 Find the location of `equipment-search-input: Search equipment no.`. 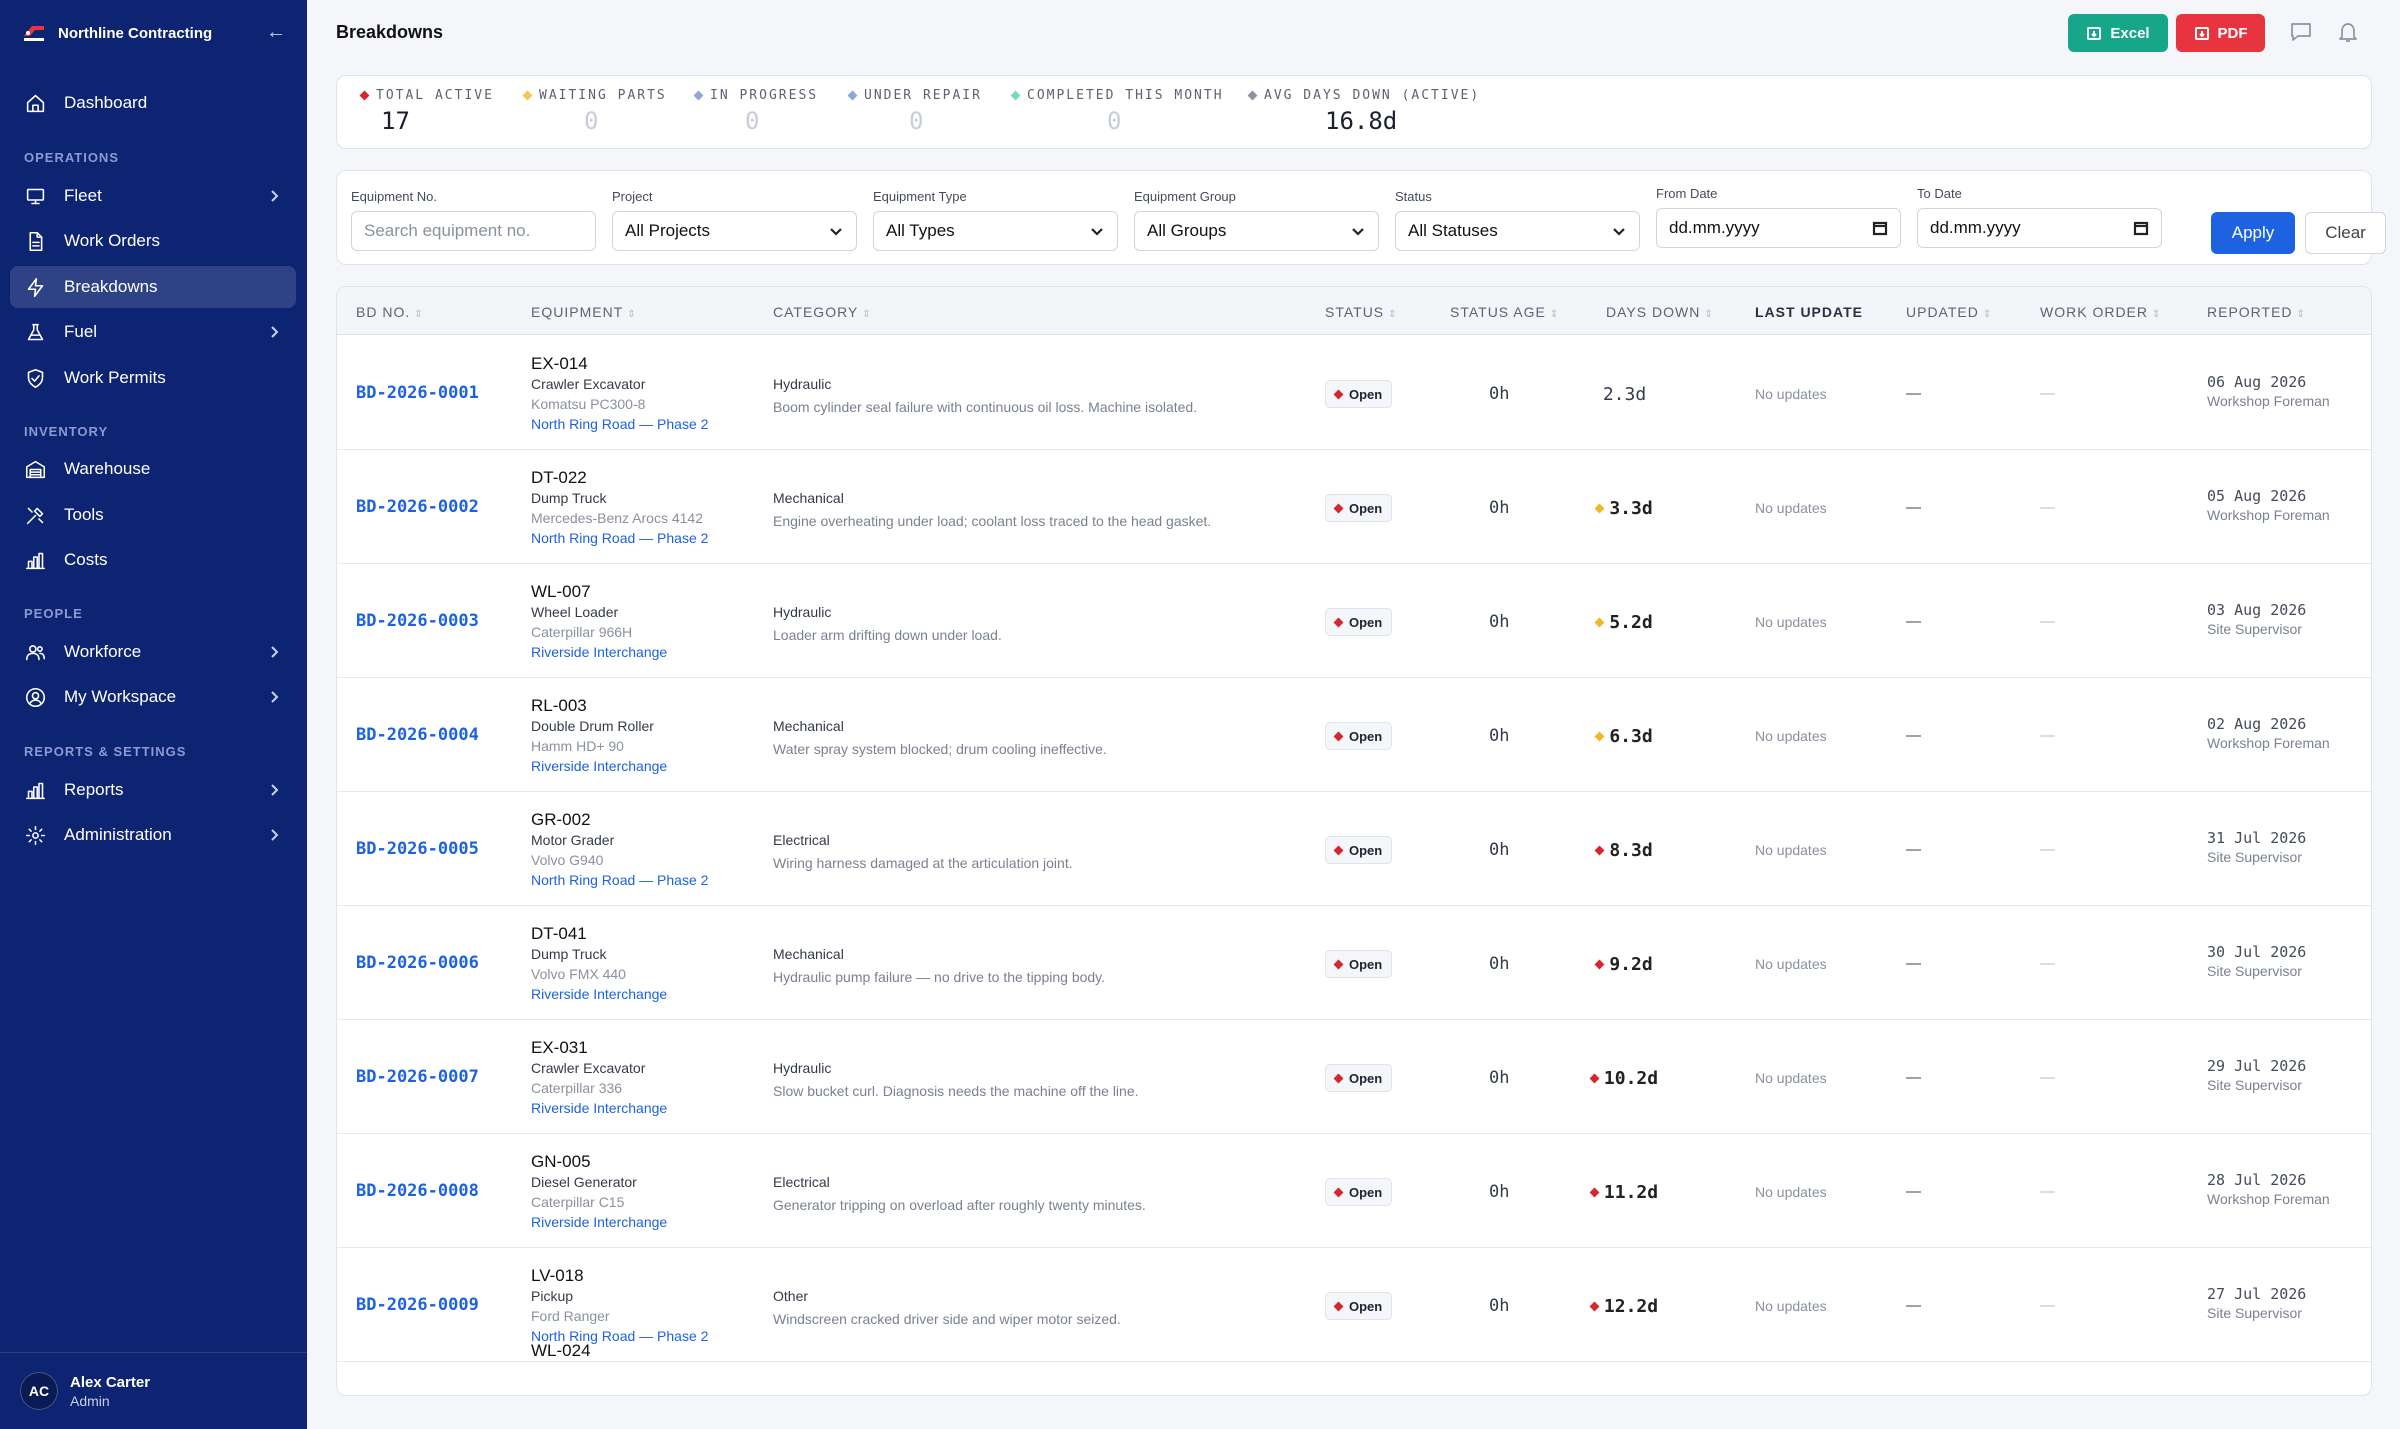

equipment-search-input: Search equipment no. is located at coordinates (473, 231).